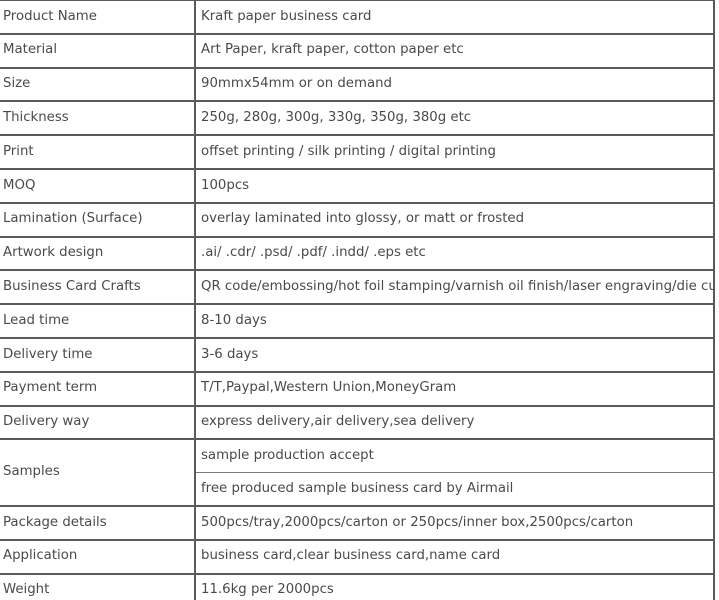  What do you see at coordinates (98, 472) in the screenshot?
I see `spec-label-samples: Samples` at bounding box center [98, 472].